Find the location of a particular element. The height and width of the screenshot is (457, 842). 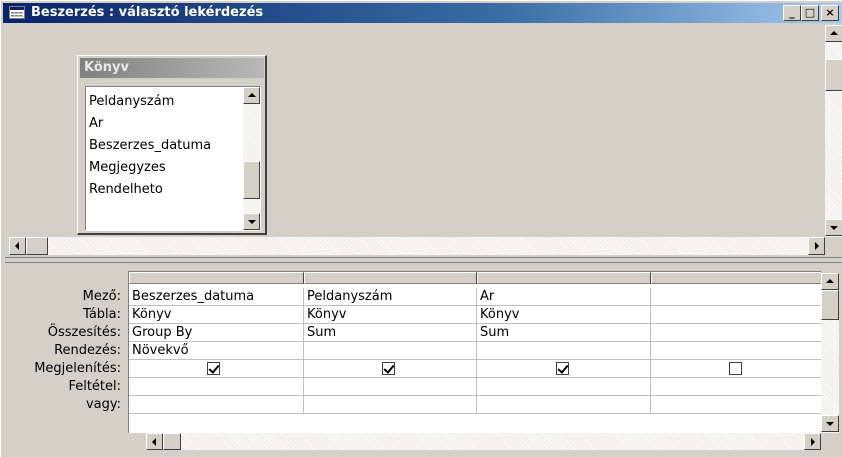

minimize-button: _ is located at coordinates (792, 13).